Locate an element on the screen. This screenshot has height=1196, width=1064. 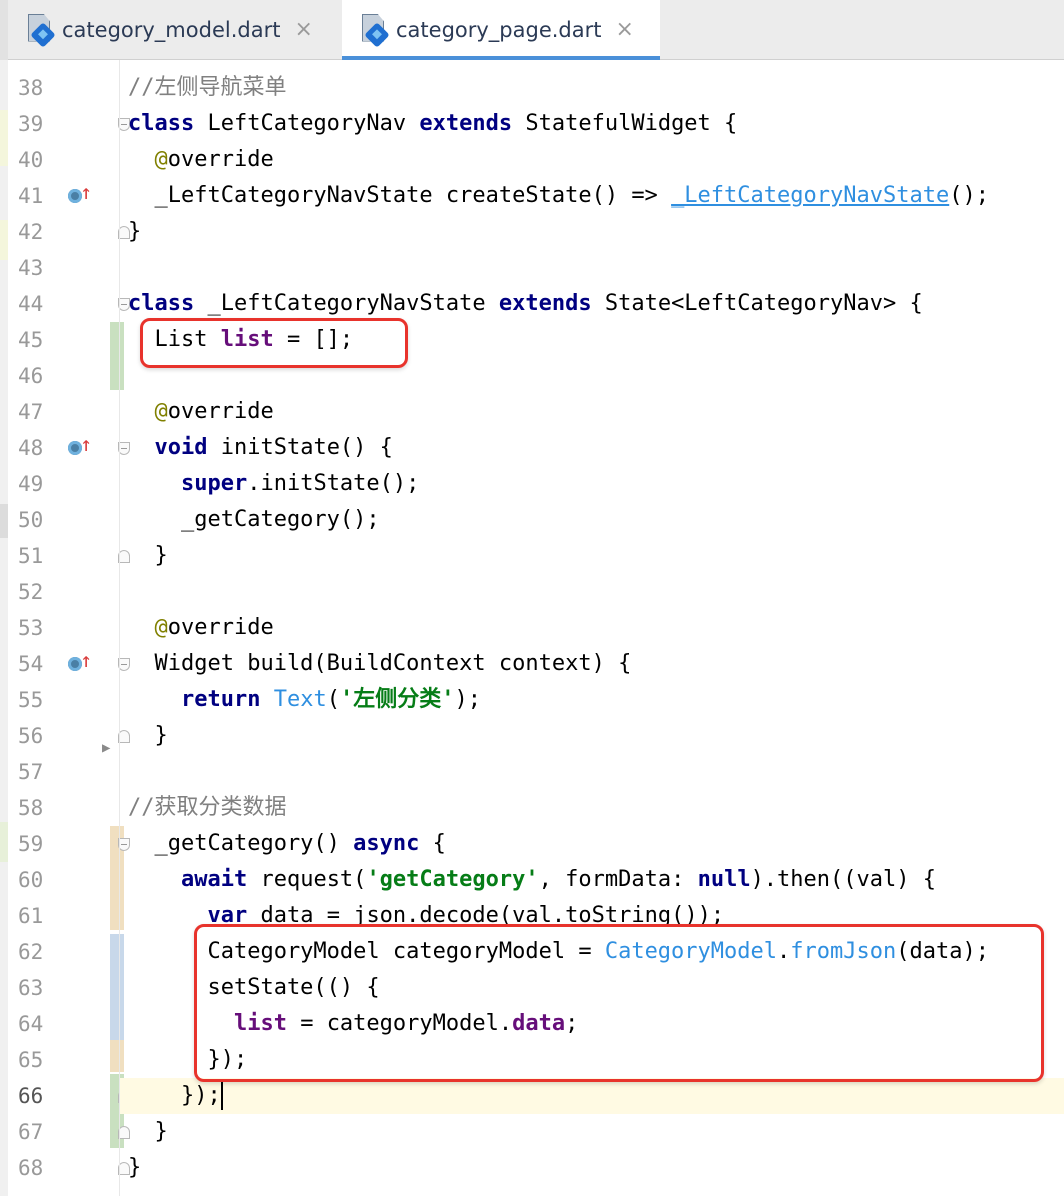
line-number: 67 is located at coordinates (31, 1132).